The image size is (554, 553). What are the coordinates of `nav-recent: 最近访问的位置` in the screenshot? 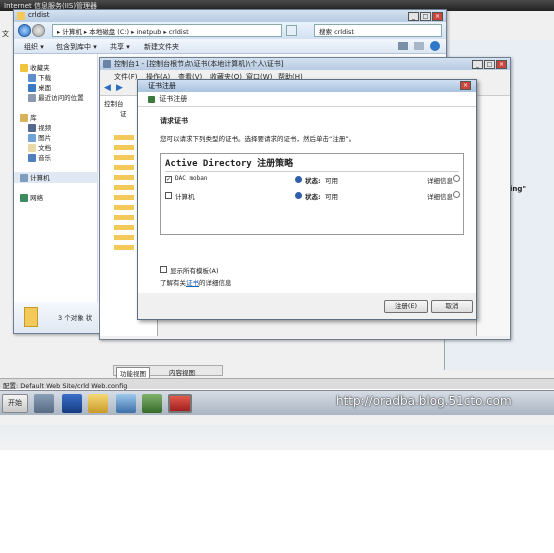 It's located at (56, 97).